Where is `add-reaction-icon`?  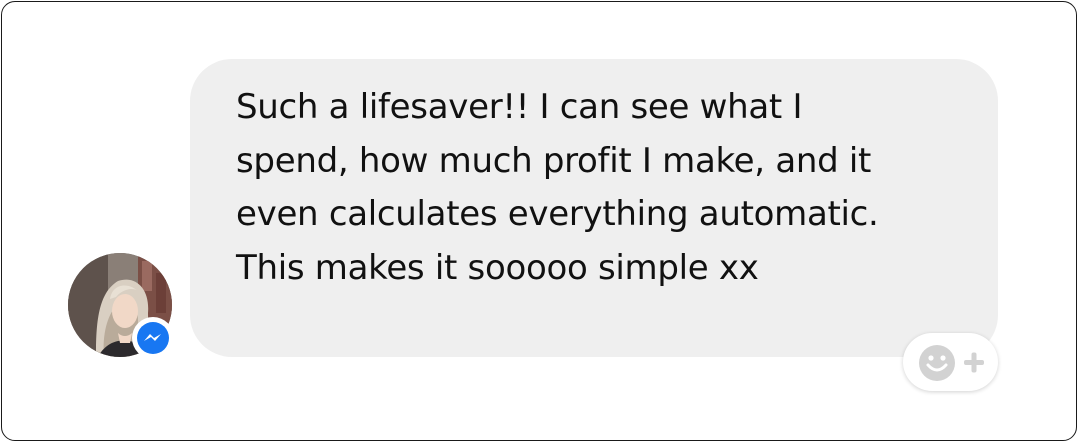
add-reaction-icon is located at coordinates (951, 363).